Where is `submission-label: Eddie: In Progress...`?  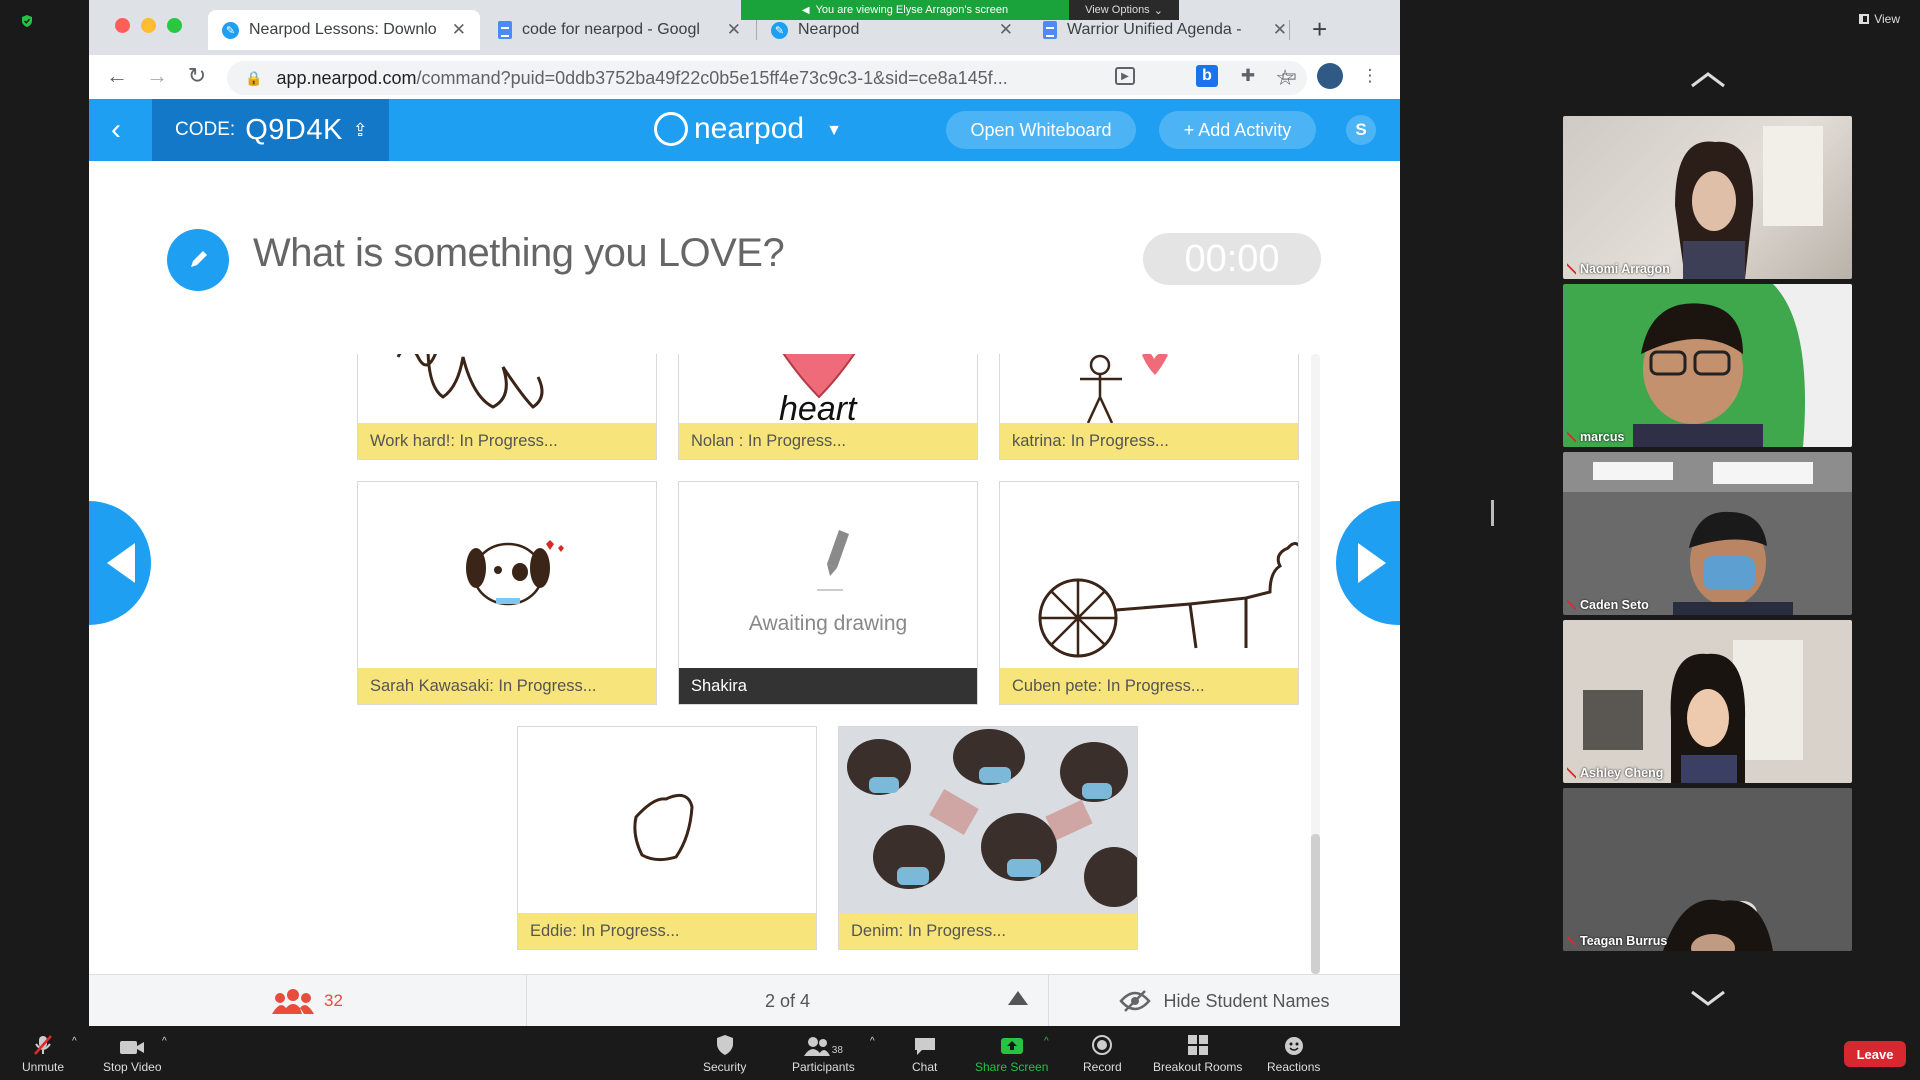 submission-label: Eddie: In Progress... is located at coordinates (667, 931).